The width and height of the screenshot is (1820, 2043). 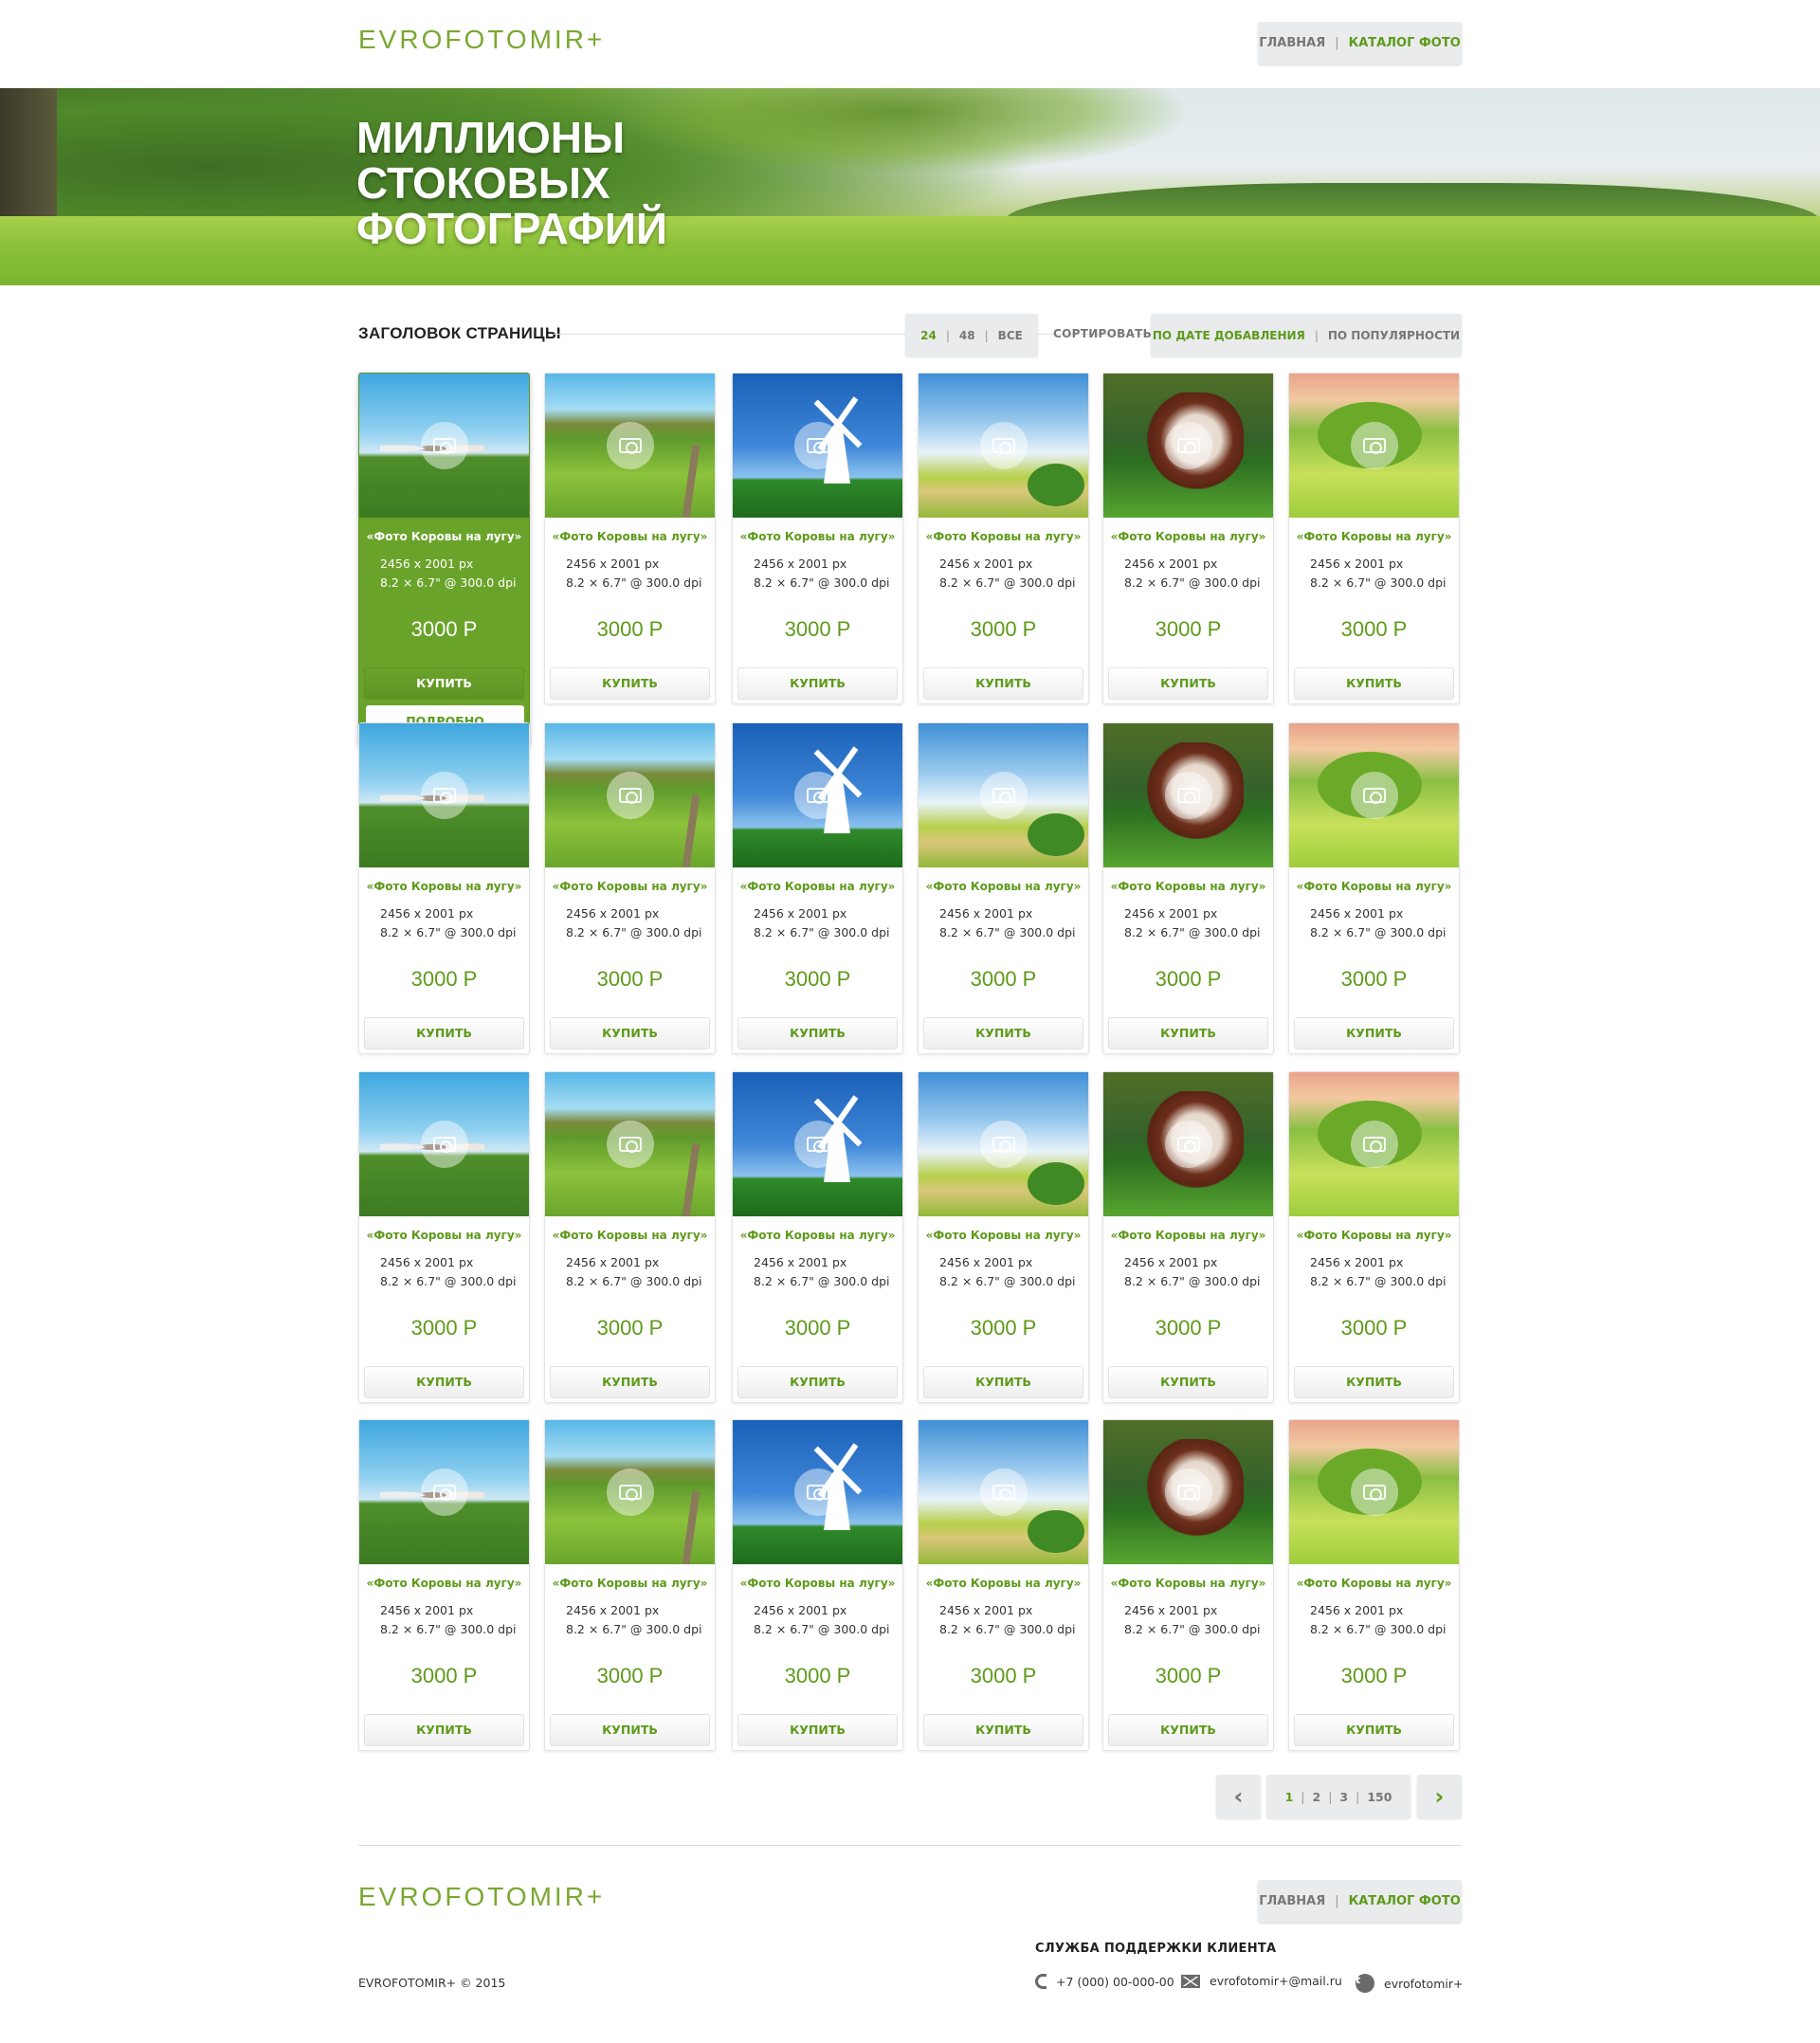 What do you see at coordinates (1238, 1796) in the screenshot?
I see `prev-page-button: ‹` at bounding box center [1238, 1796].